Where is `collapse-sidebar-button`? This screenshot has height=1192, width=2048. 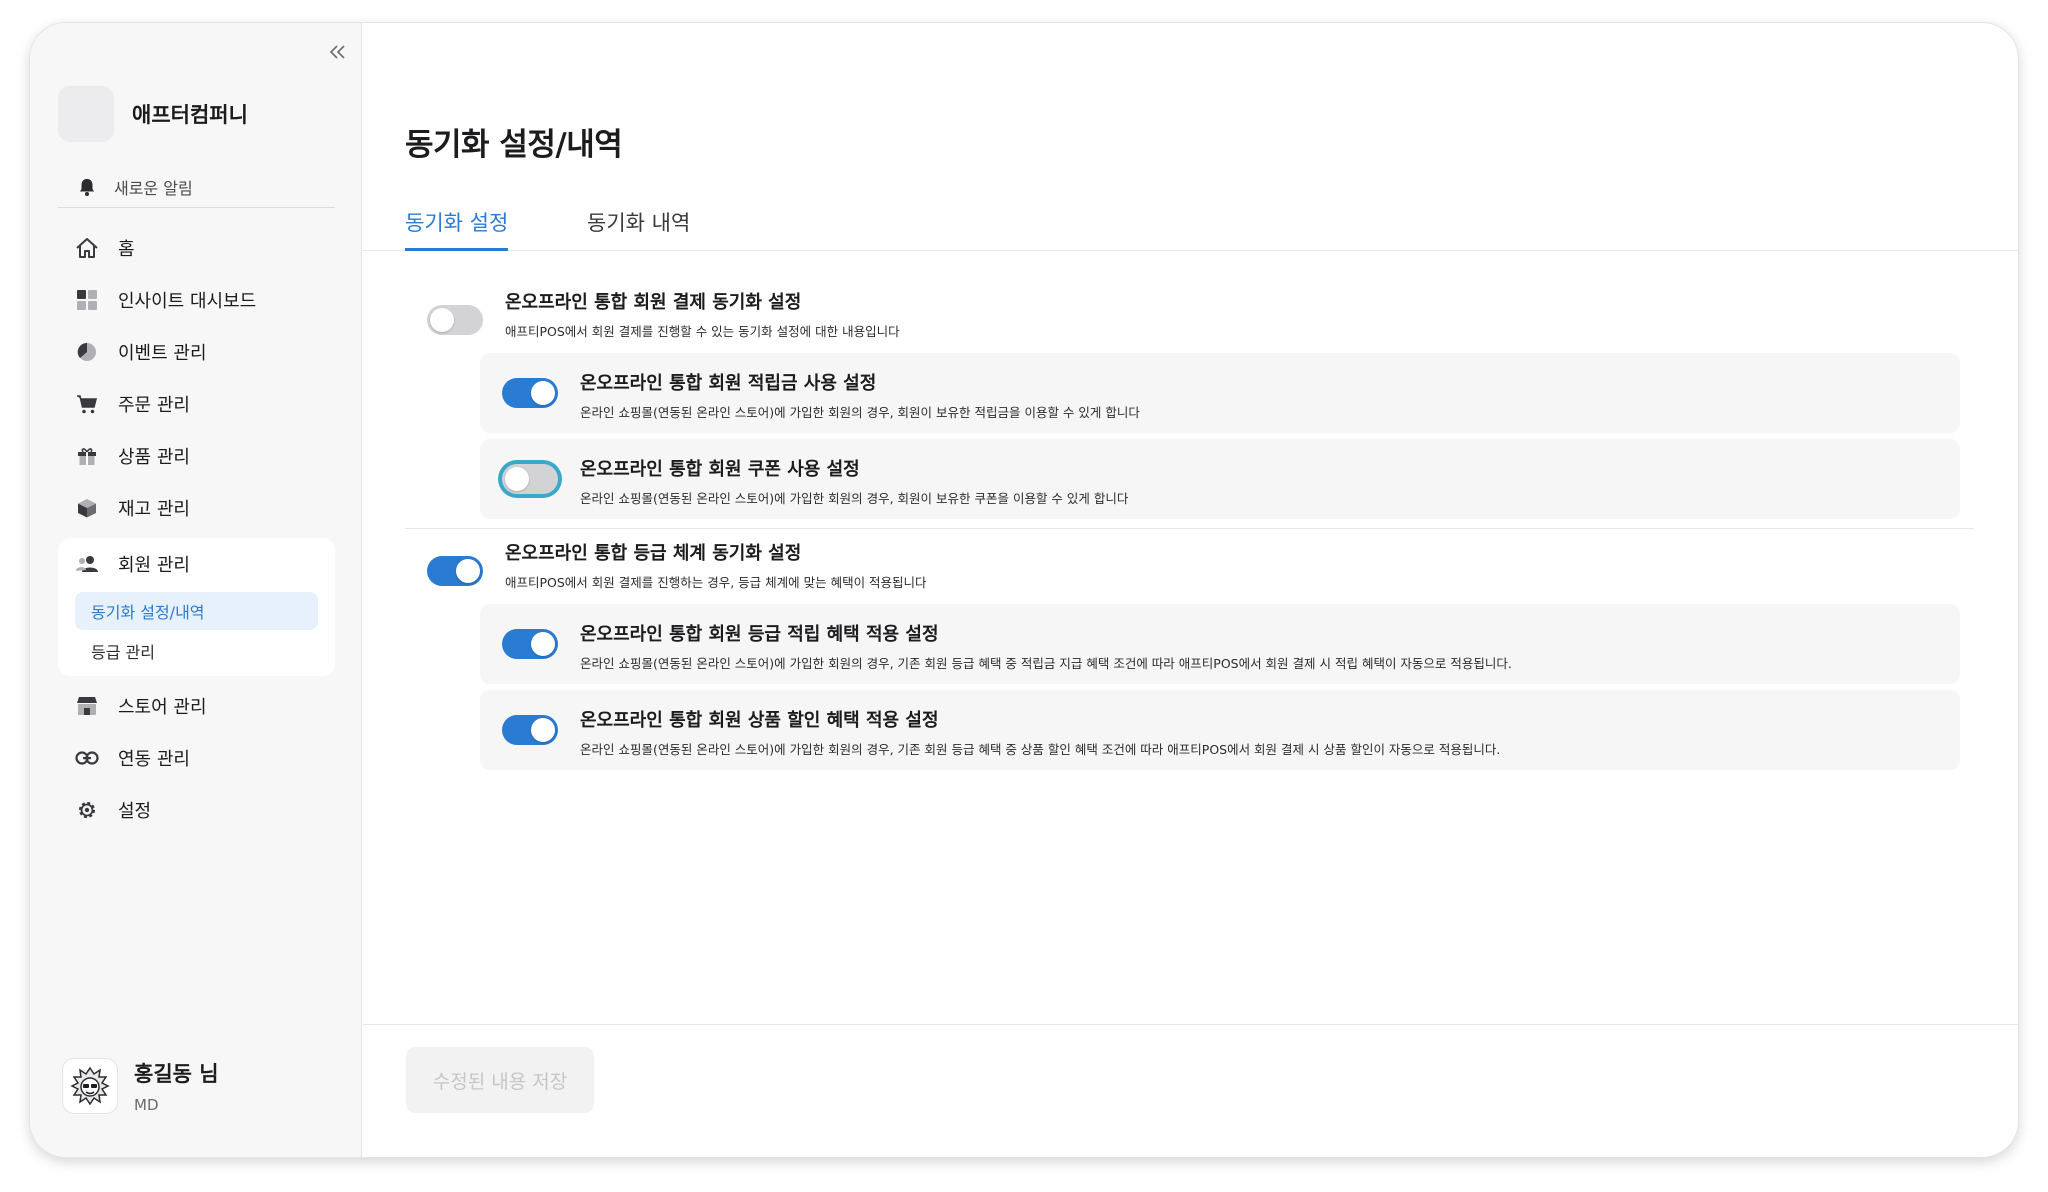
collapse-sidebar-button is located at coordinates (338, 52).